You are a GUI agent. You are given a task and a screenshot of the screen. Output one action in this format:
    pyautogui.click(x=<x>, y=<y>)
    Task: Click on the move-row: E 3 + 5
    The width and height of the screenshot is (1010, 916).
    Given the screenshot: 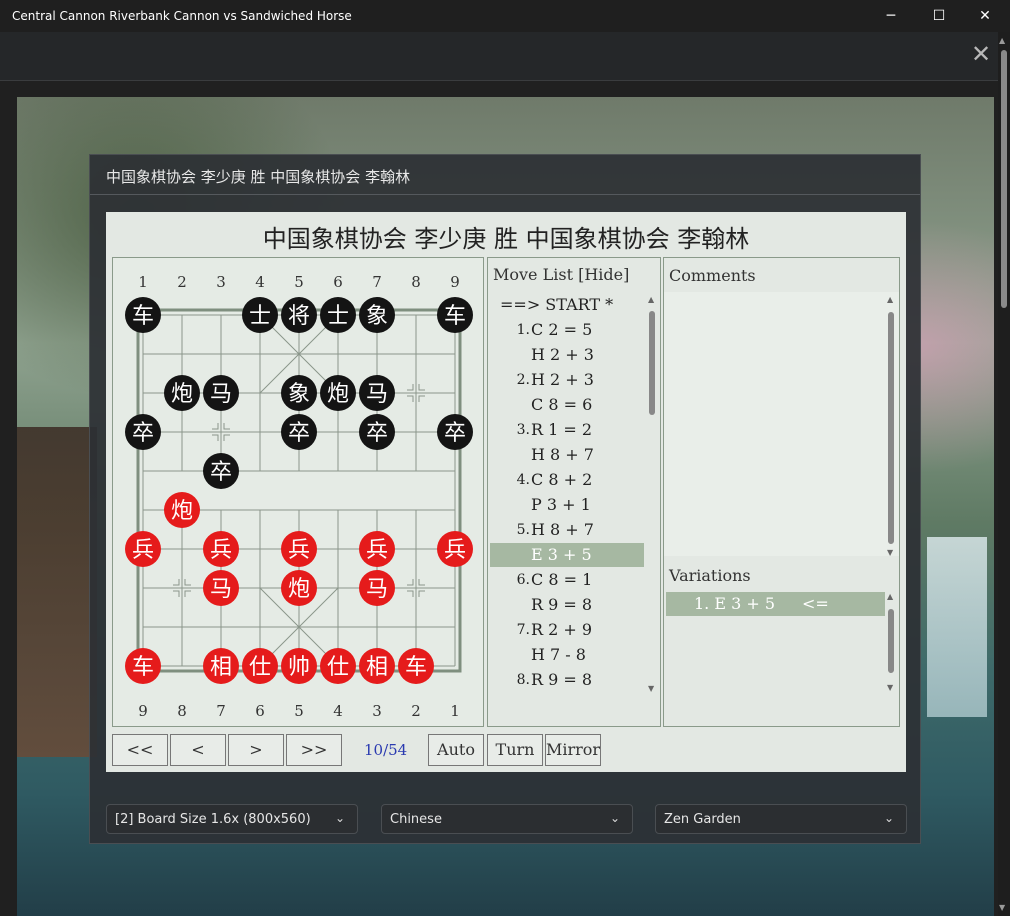 What is the action you would take?
    pyautogui.click(x=567, y=555)
    